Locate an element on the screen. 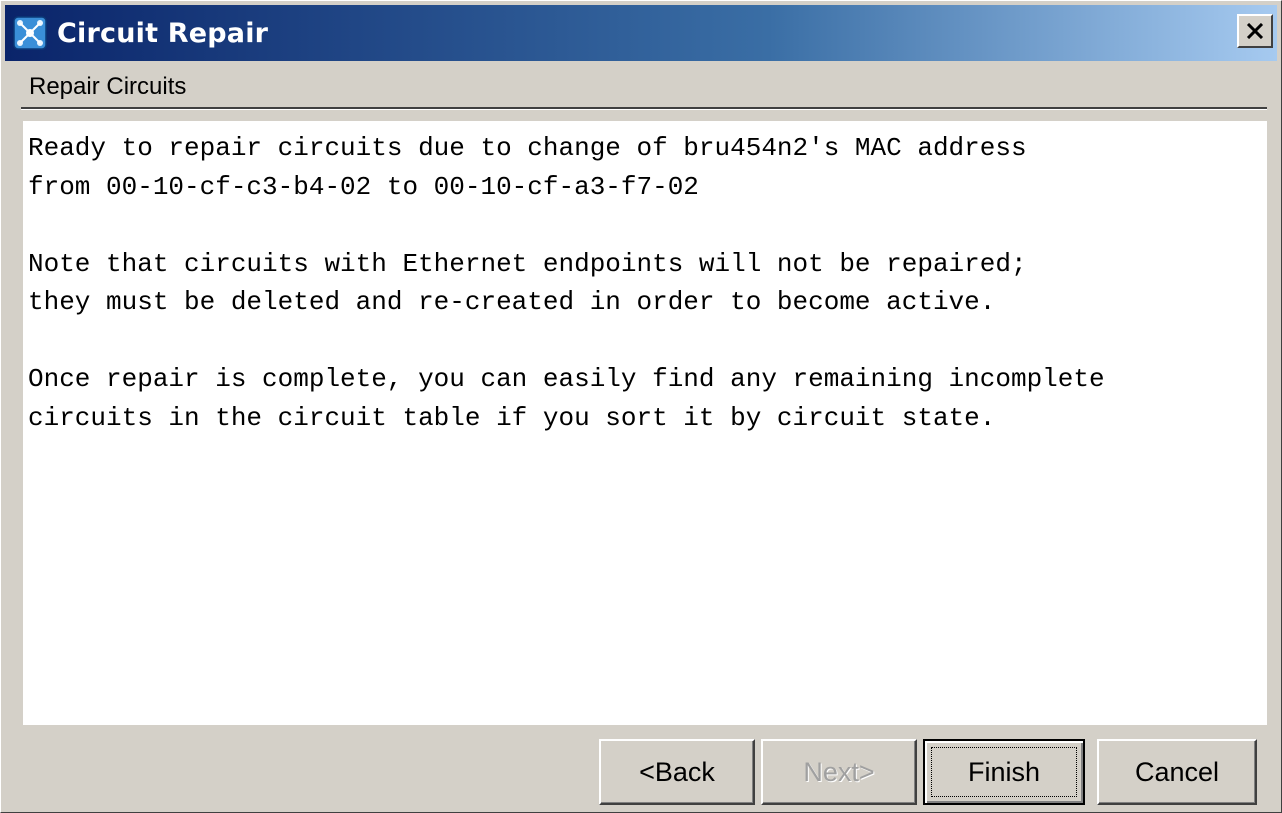  close-button is located at coordinates (1255, 31).